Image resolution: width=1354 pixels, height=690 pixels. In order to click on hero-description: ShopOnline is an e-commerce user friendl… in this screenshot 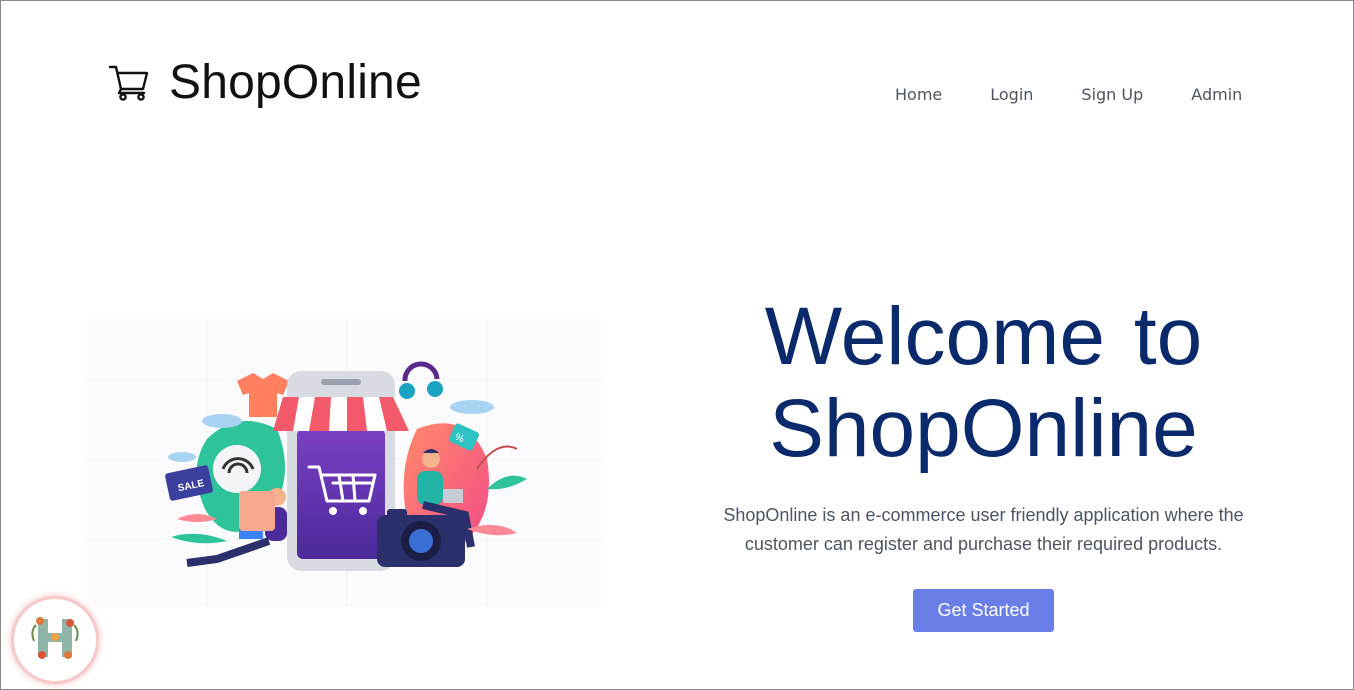, I will do `click(983, 529)`.